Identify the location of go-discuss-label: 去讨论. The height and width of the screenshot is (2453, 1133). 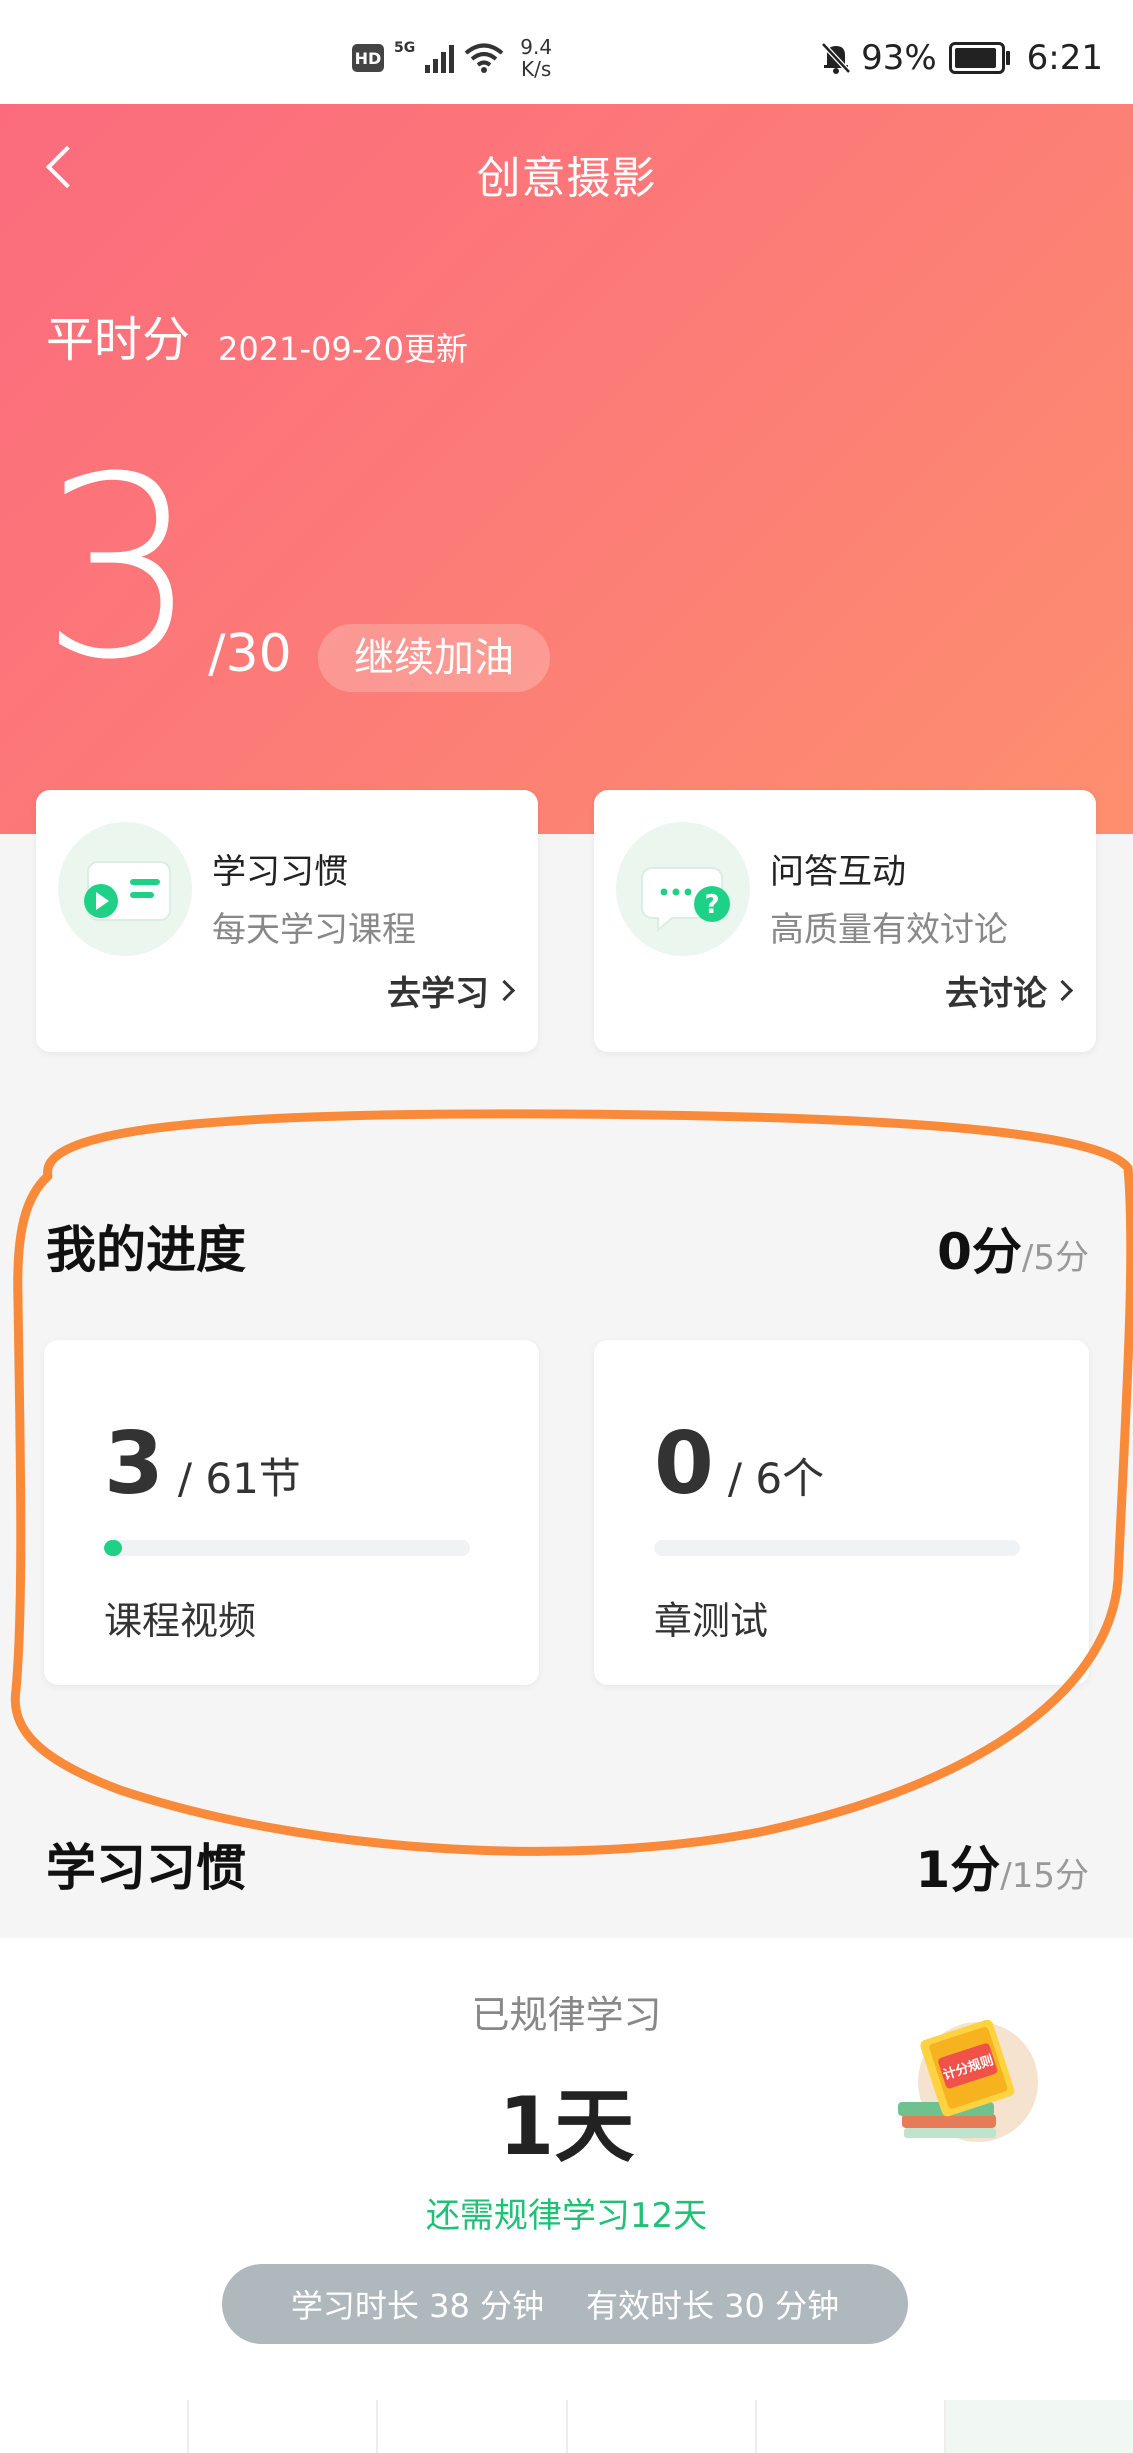
(996, 994).